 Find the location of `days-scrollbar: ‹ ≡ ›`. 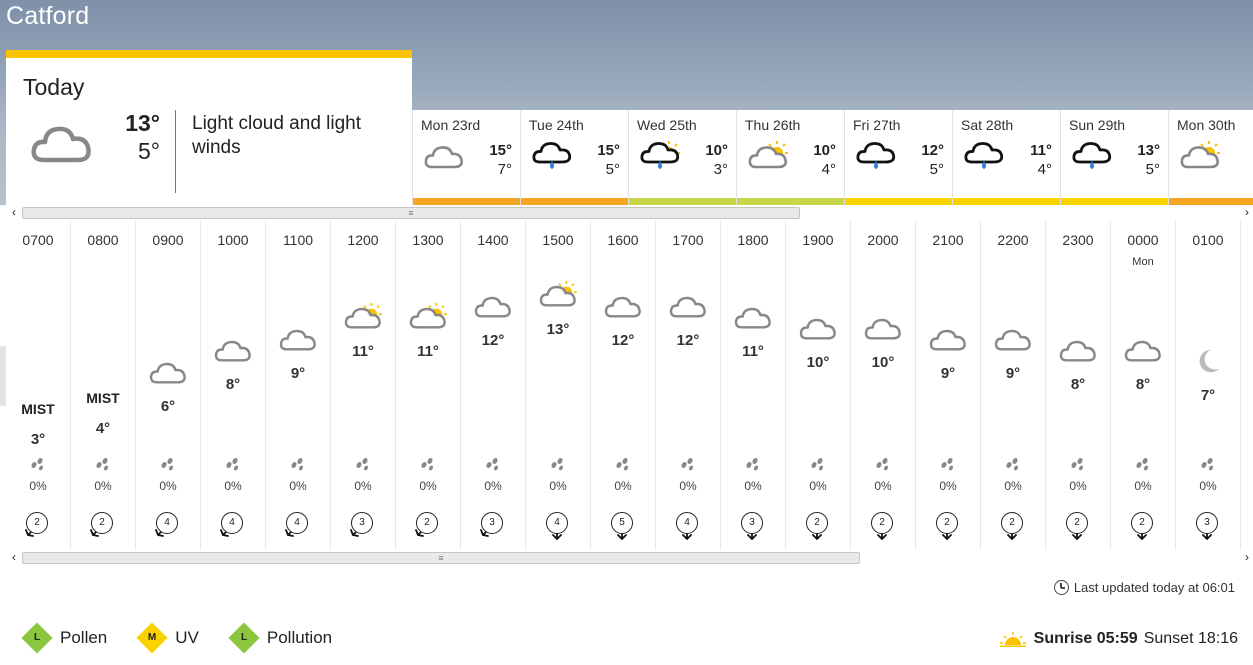

days-scrollbar: ‹ ≡ › is located at coordinates (629, 212).